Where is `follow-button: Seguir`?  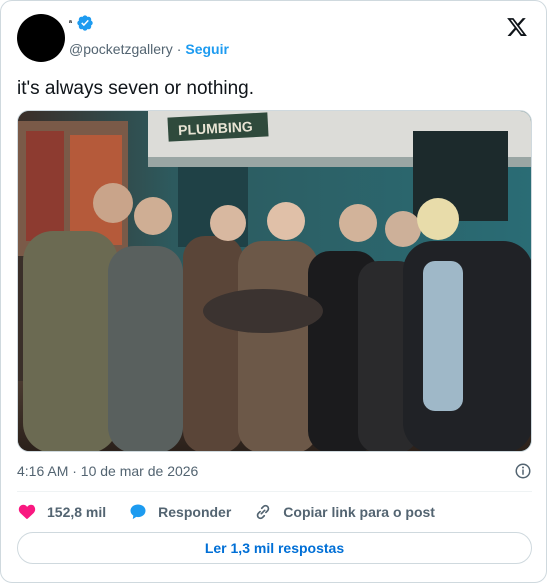
follow-button: Seguir is located at coordinates (207, 49).